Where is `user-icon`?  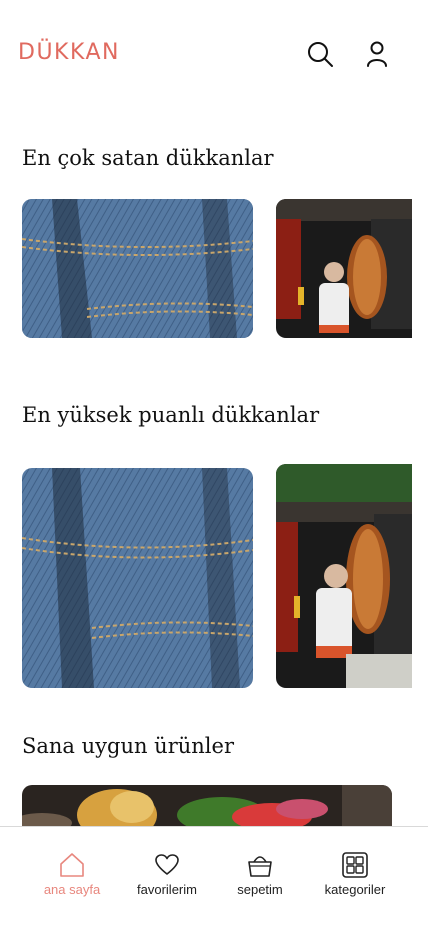 user-icon is located at coordinates (377, 54).